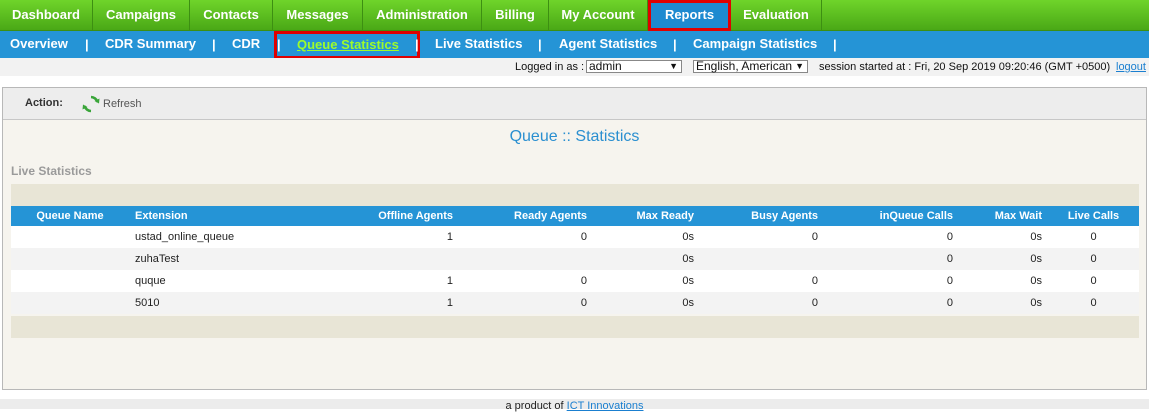 The image size is (1149, 413). What do you see at coordinates (605, 406) in the screenshot?
I see `footer-link: ICT Innovations` at bounding box center [605, 406].